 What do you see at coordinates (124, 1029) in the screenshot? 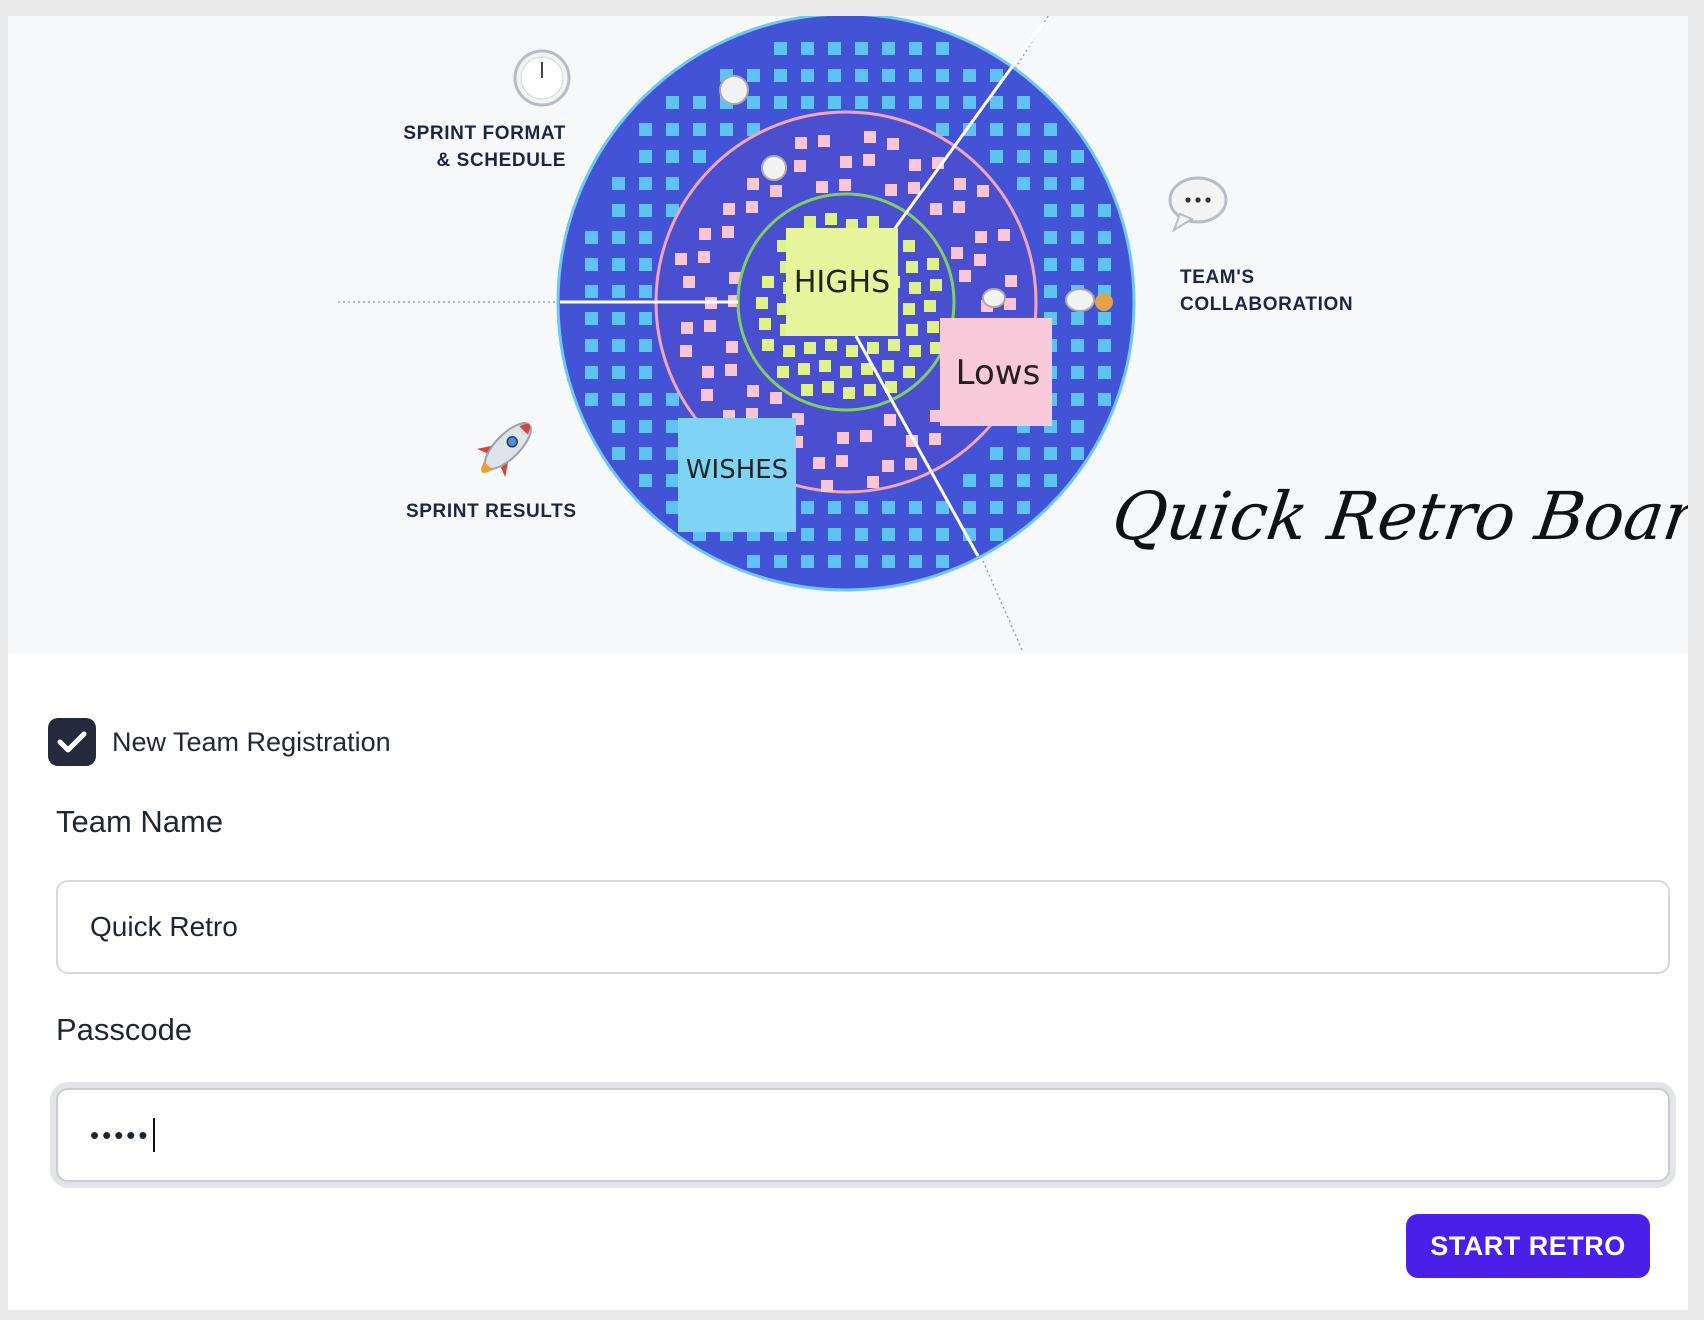
I see `passcode-label: Passcode` at bounding box center [124, 1029].